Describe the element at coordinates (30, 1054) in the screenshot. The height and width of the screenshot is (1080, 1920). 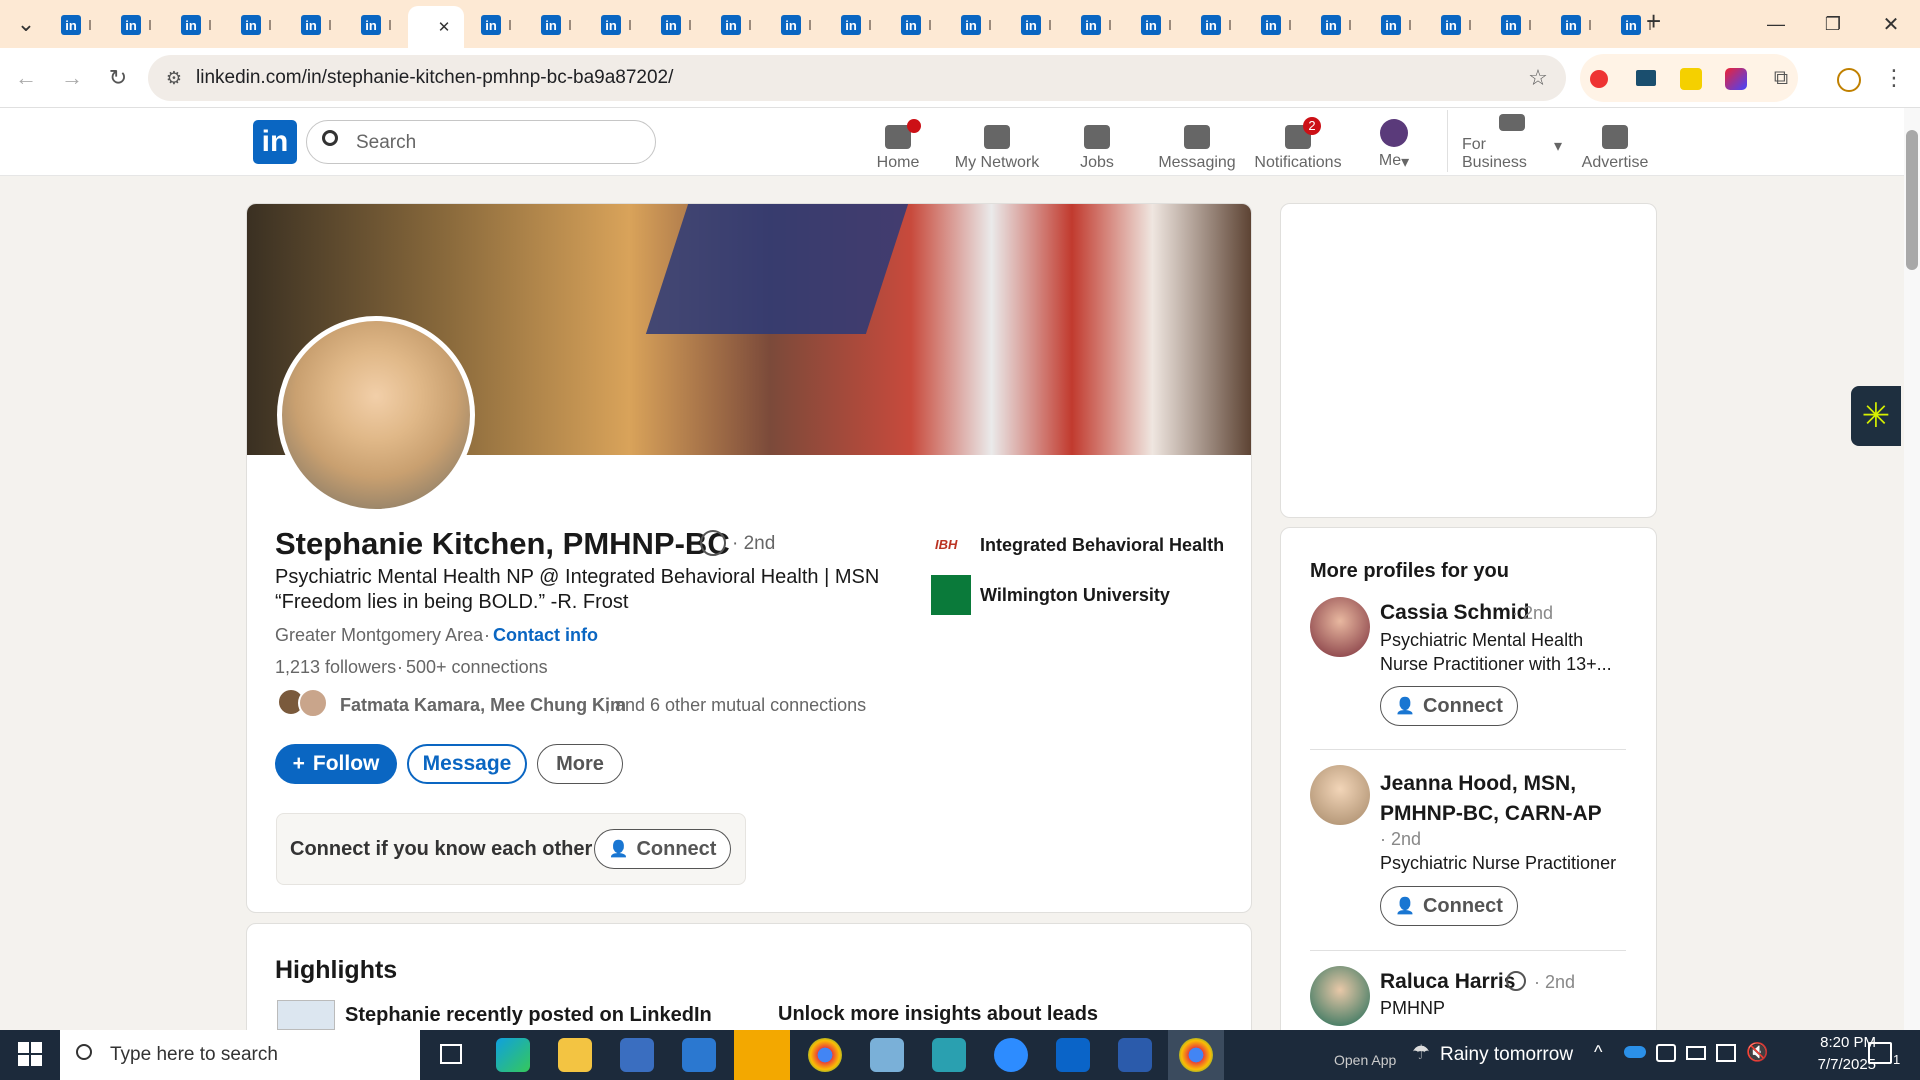
I see `windows-start-icon` at that location.